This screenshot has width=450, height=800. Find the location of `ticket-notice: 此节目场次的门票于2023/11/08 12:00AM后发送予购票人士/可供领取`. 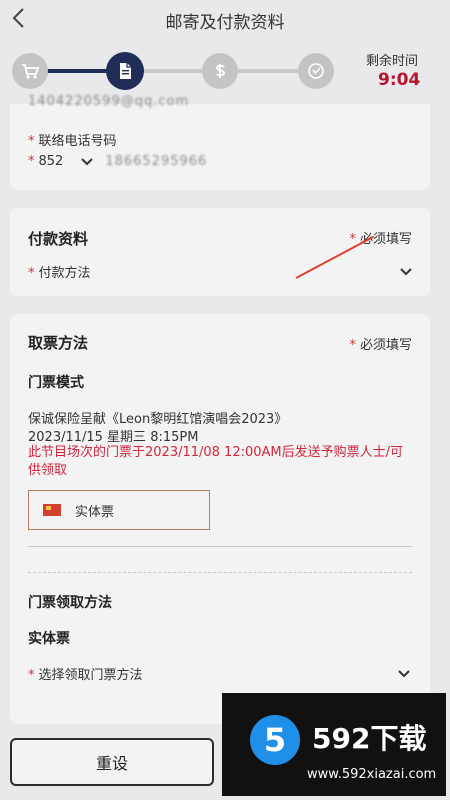

ticket-notice: 此节目场次的门票于2023/11/08 12:00AM后发送予购票人士/可供领取 is located at coordinates (216, 461).